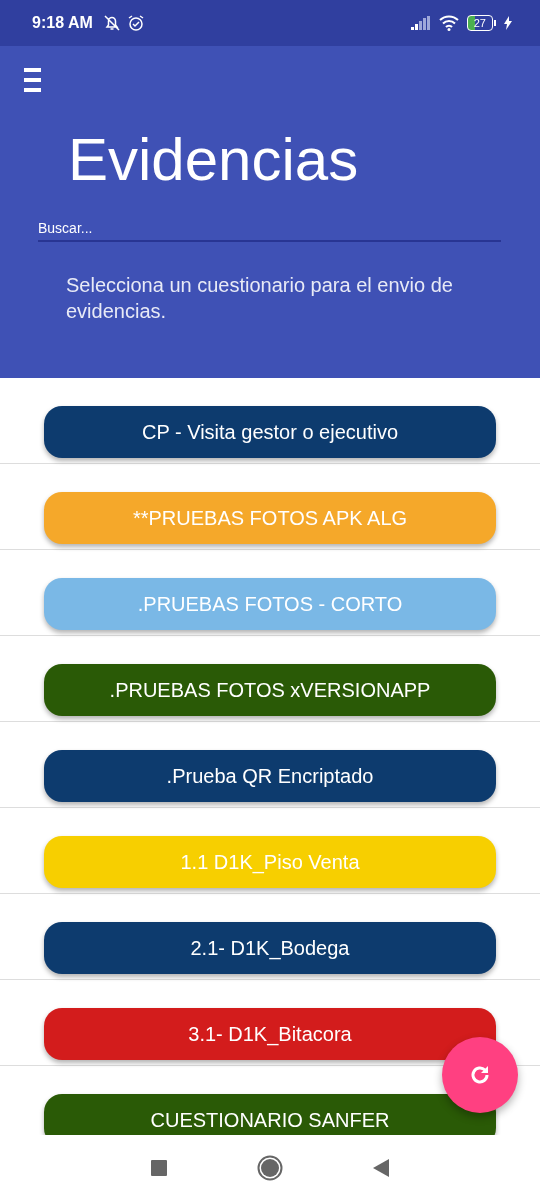 The image size is (540, 1200). Describe the element at coordinates (270, 948) in the screenshot. I see `questionnaire-button: 2.1- D1K_Bodega` at that location.